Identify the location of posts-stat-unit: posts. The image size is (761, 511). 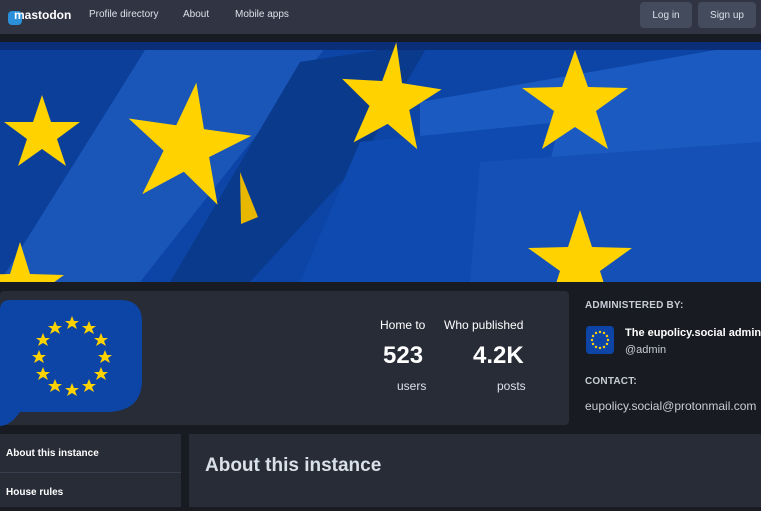
(511, 386).